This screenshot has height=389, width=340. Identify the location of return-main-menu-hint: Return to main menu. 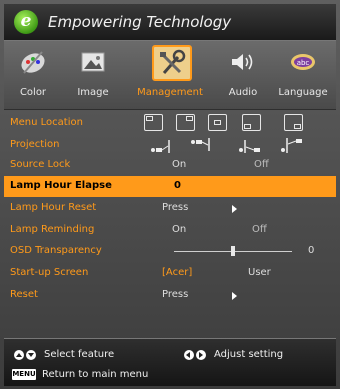
(95, 374).